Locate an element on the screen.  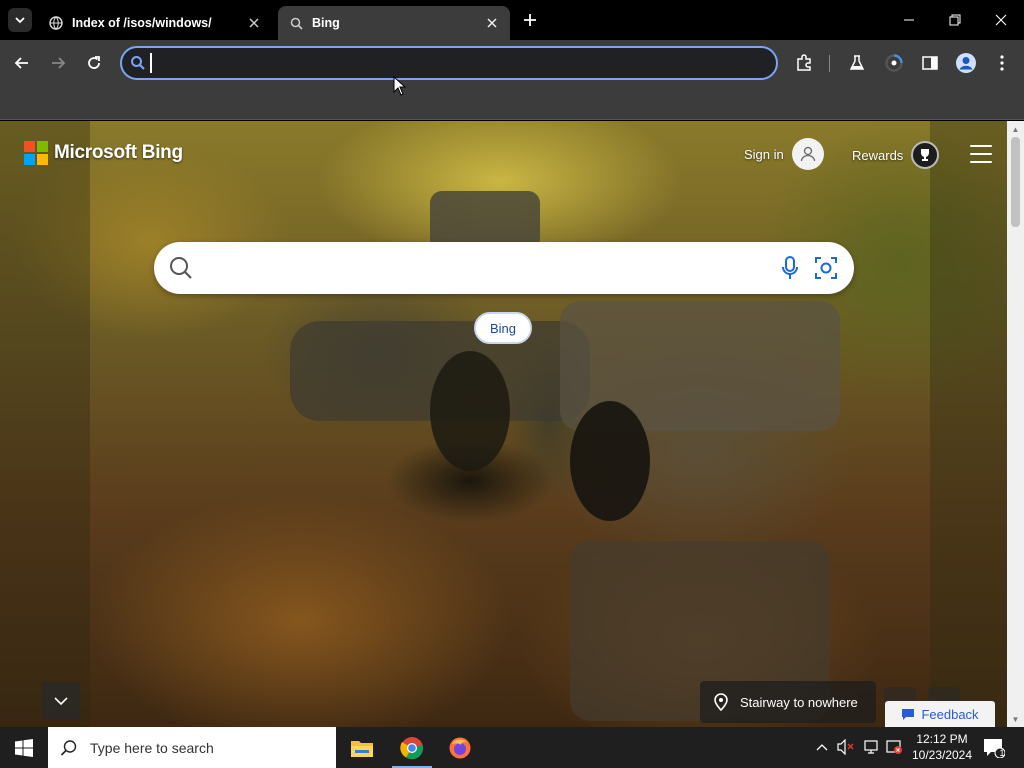
close-window-button is located at coordinates (1001, 20).